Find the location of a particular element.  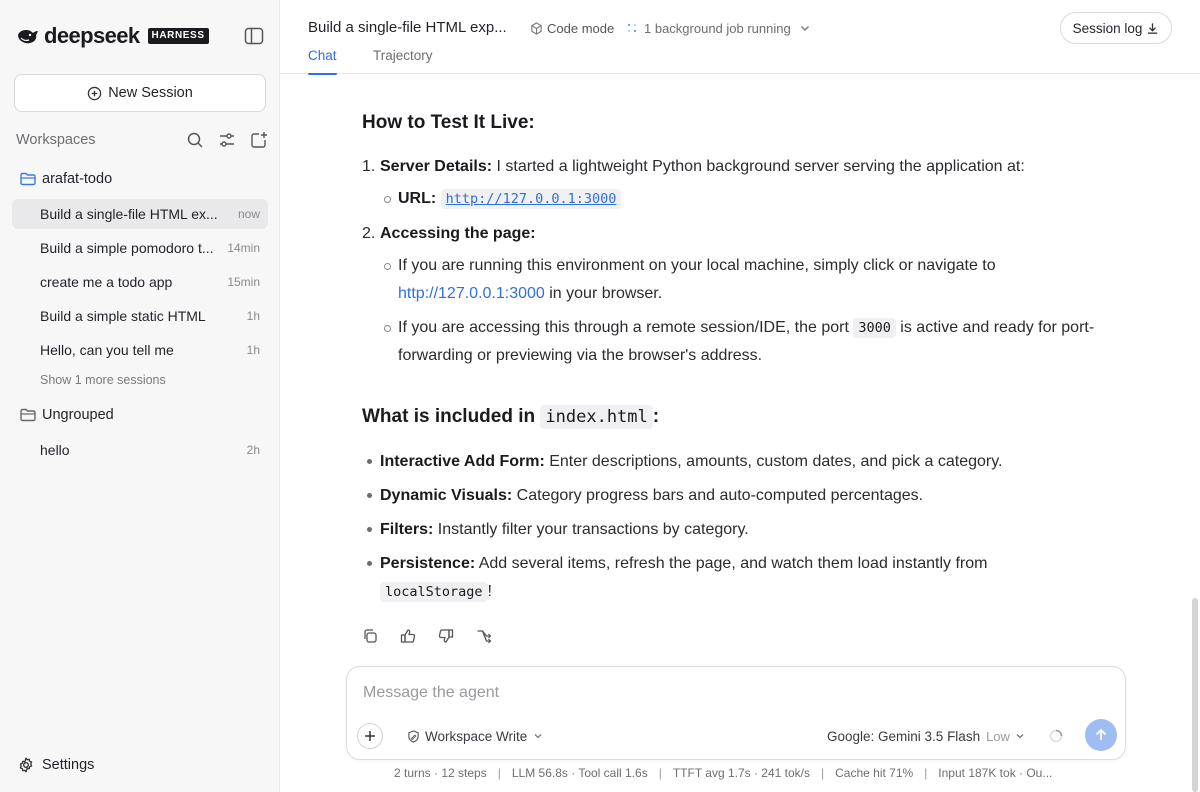

copy-icon is located at coordinates (370, 636).